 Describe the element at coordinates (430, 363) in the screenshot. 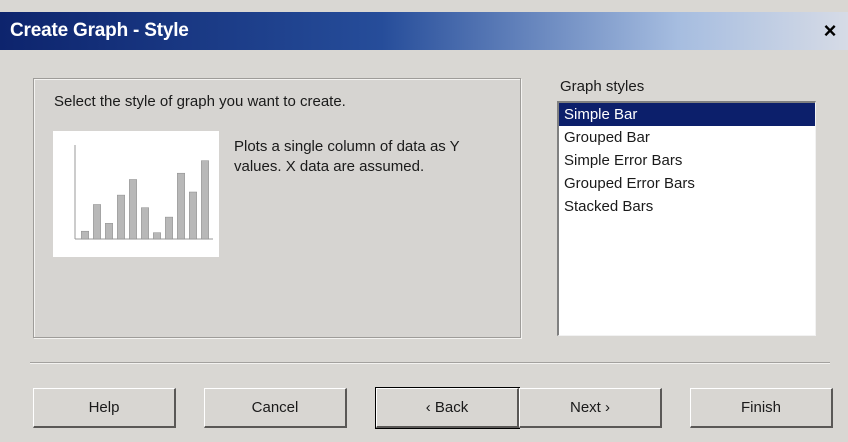

I see `separator-line` at that location.